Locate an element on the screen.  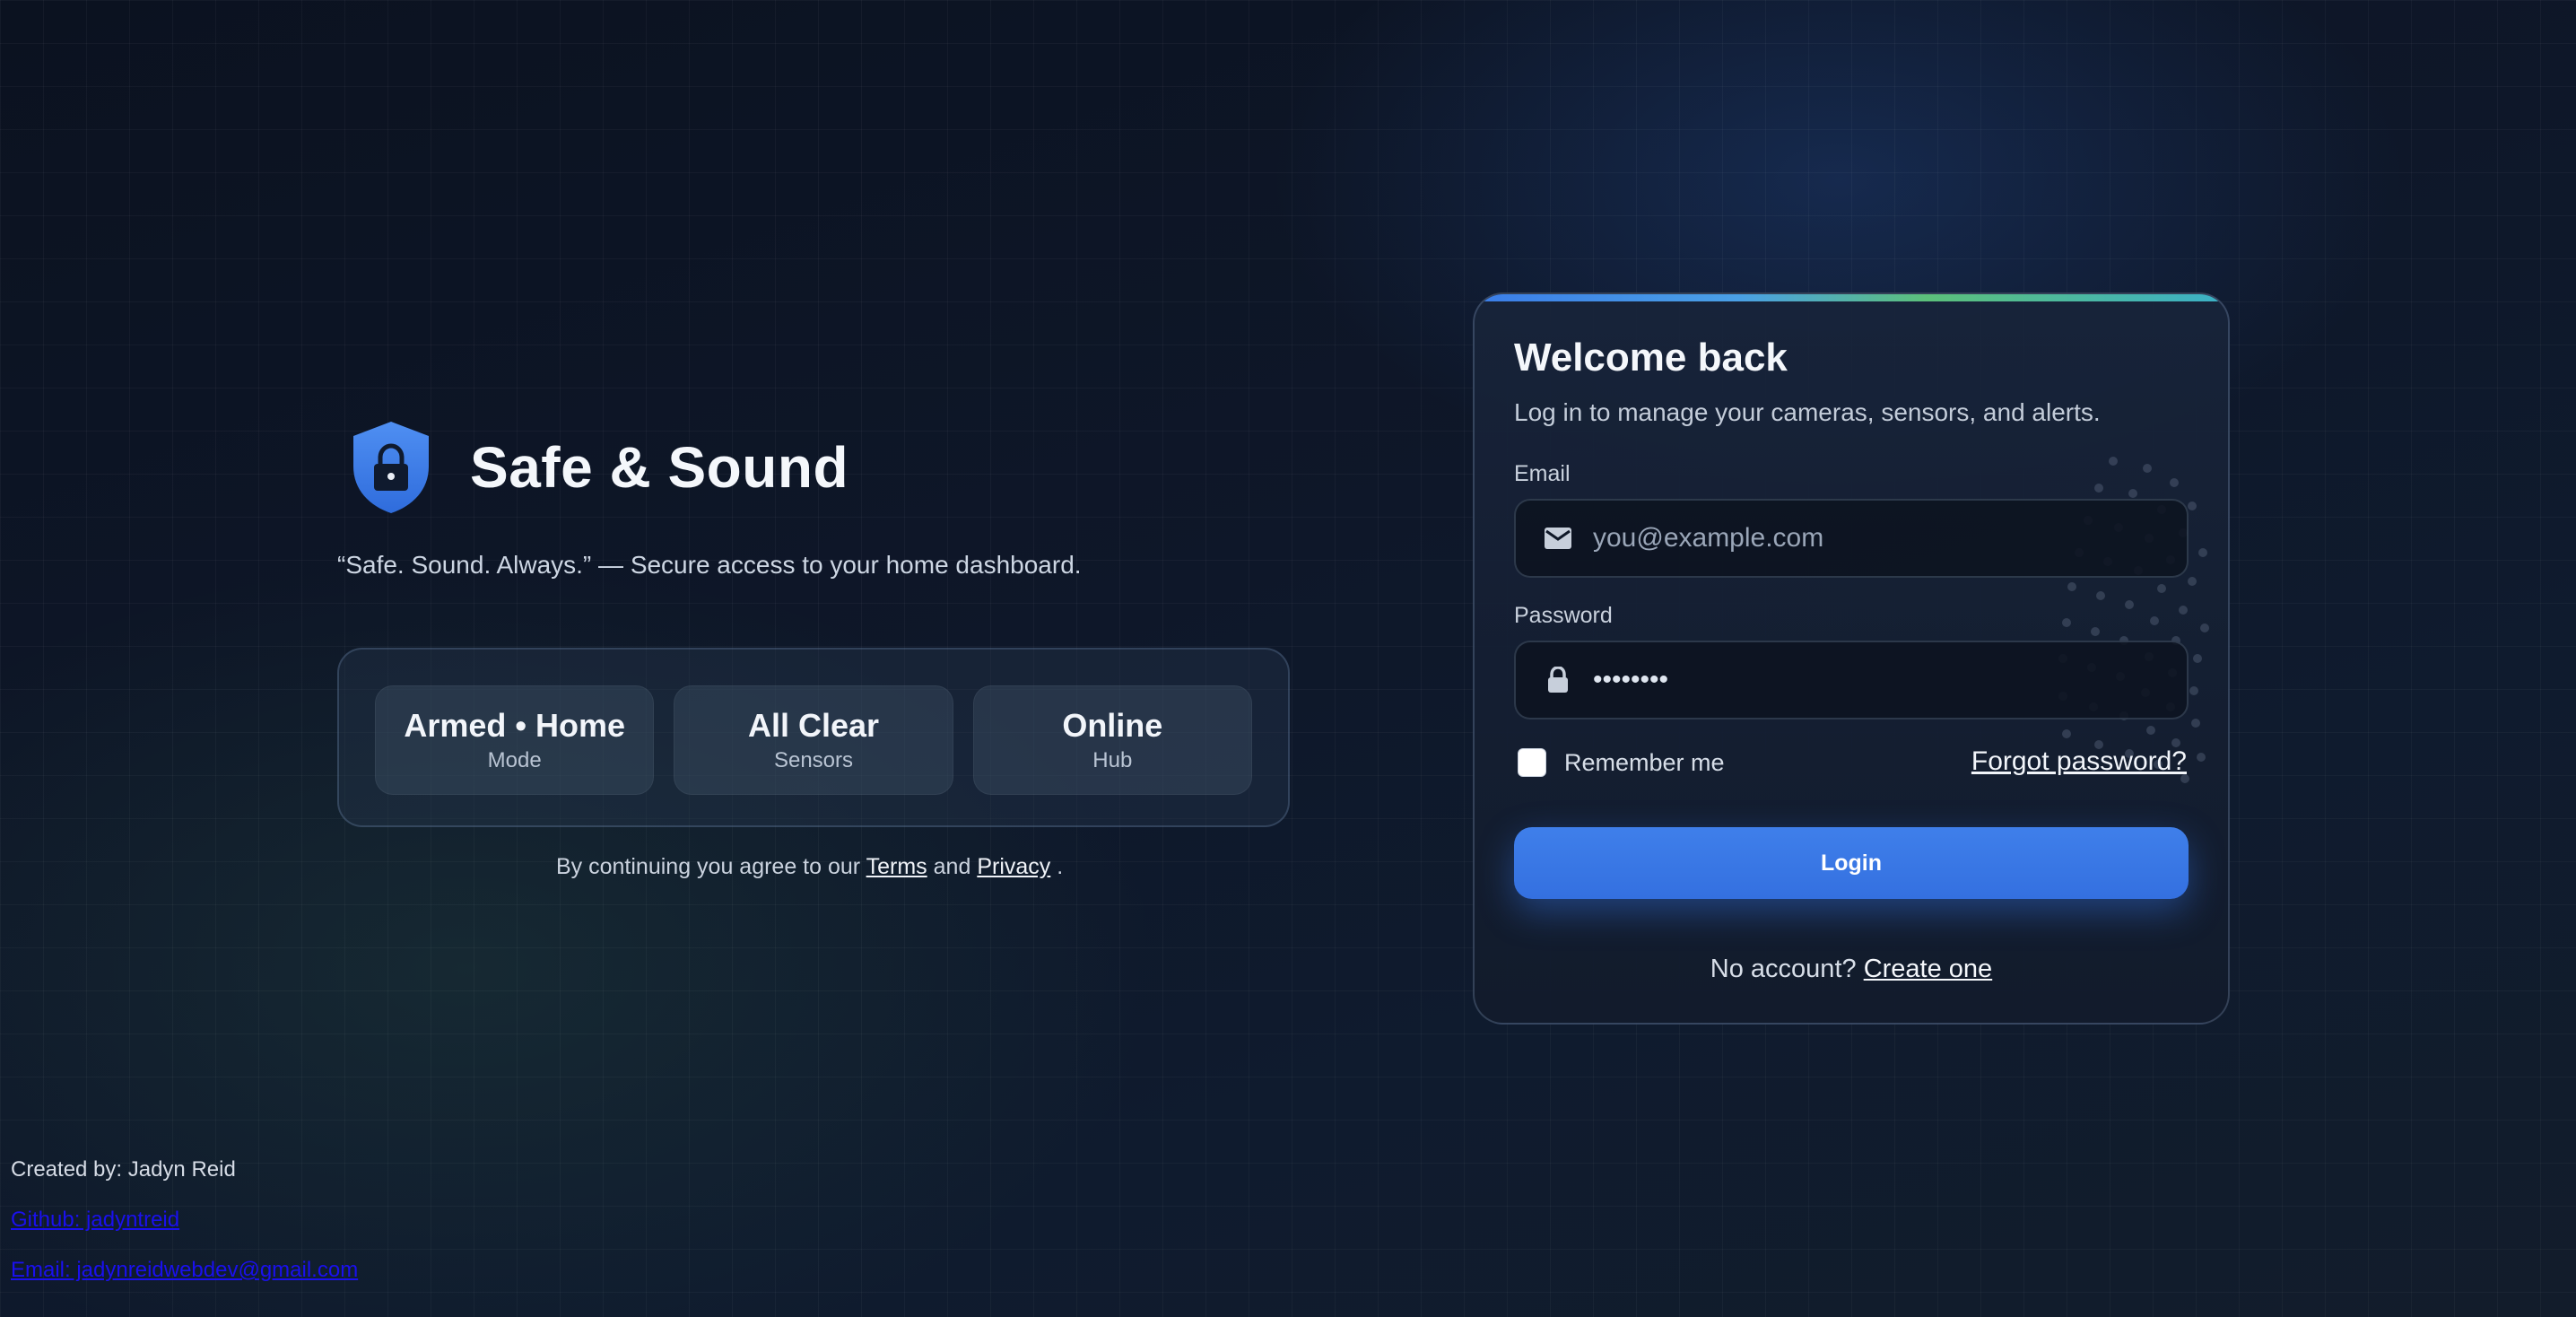
remember-me: Remember me is located at coordinates (1621, 762).